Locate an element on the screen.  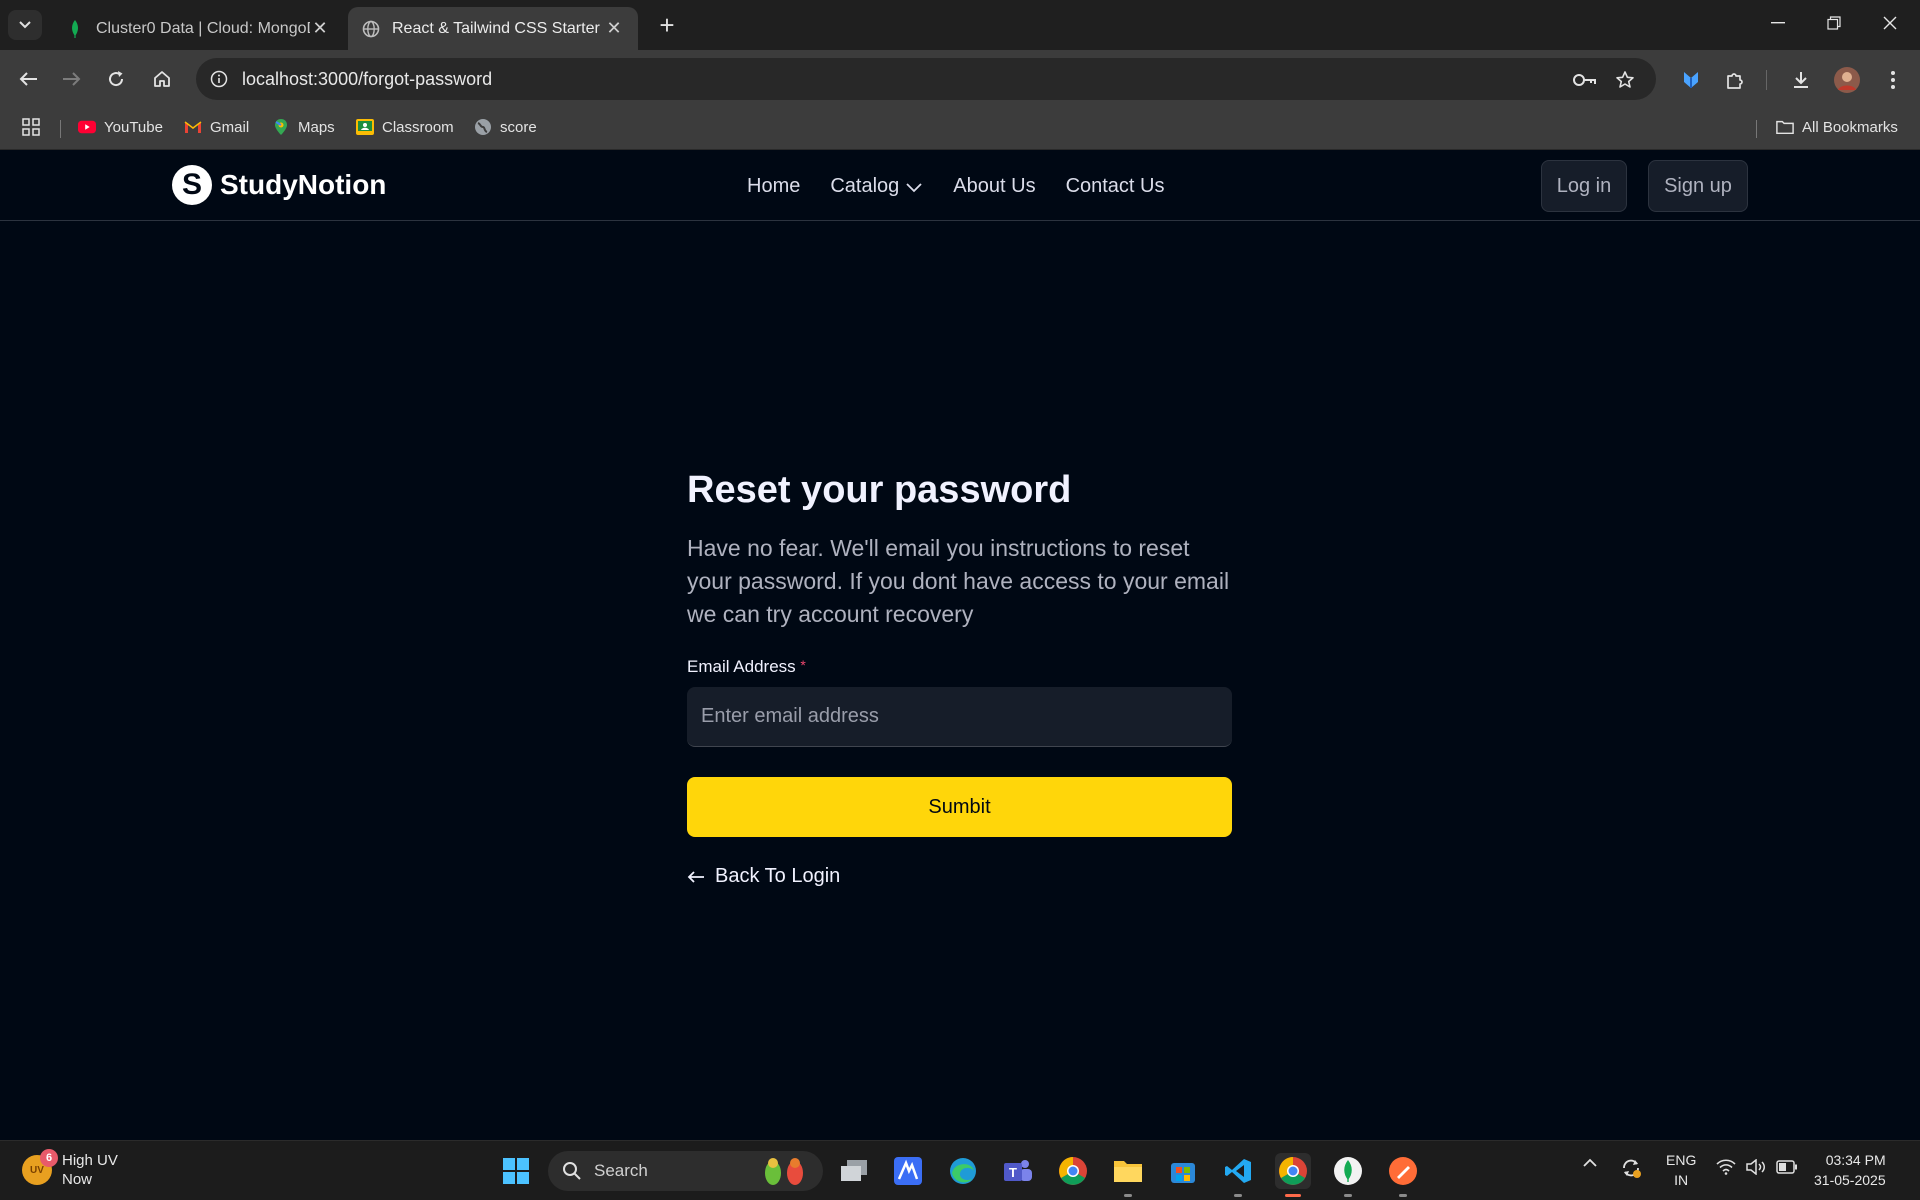
sync-icon is located at coordinates (1631, 1170).